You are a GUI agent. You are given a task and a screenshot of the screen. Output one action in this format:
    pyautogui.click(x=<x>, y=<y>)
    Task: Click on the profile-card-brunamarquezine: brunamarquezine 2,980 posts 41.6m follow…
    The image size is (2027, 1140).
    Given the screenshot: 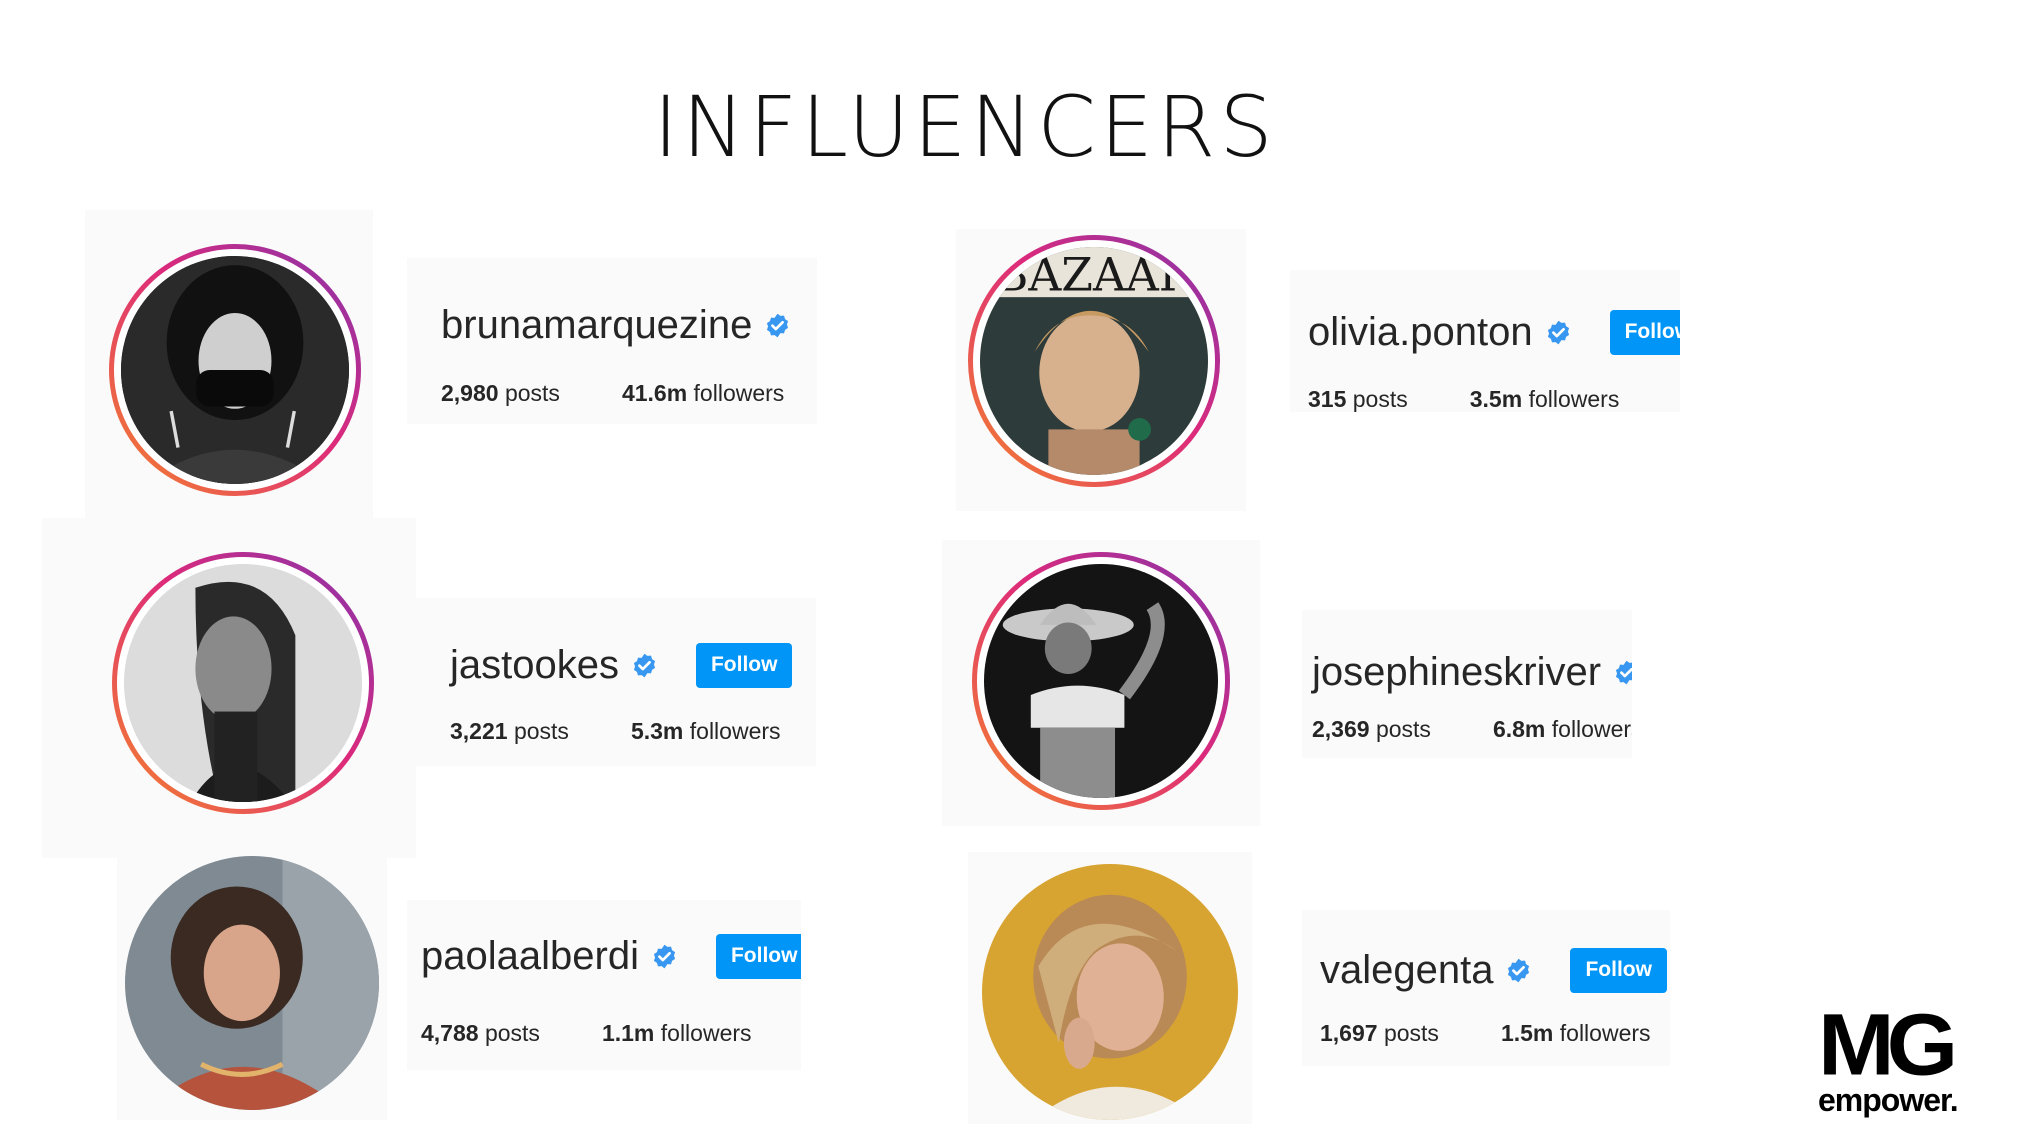 What is the action you would take?
    pyautogui.click(x=612, y=341)
    